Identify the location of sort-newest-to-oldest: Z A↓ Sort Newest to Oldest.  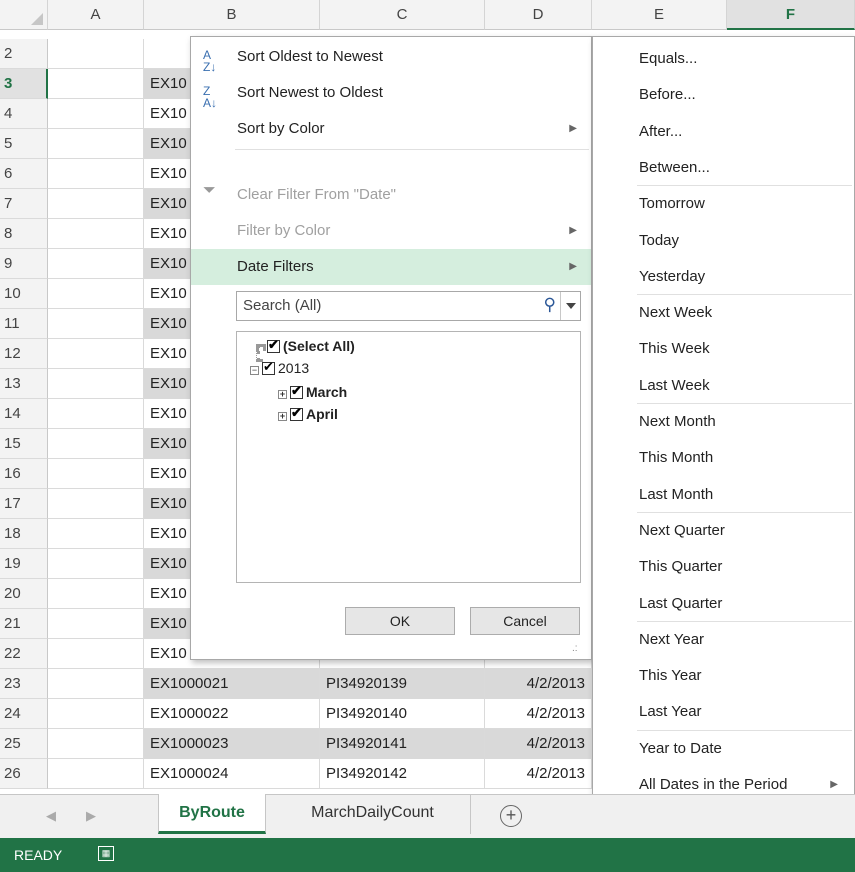
(391, 93).